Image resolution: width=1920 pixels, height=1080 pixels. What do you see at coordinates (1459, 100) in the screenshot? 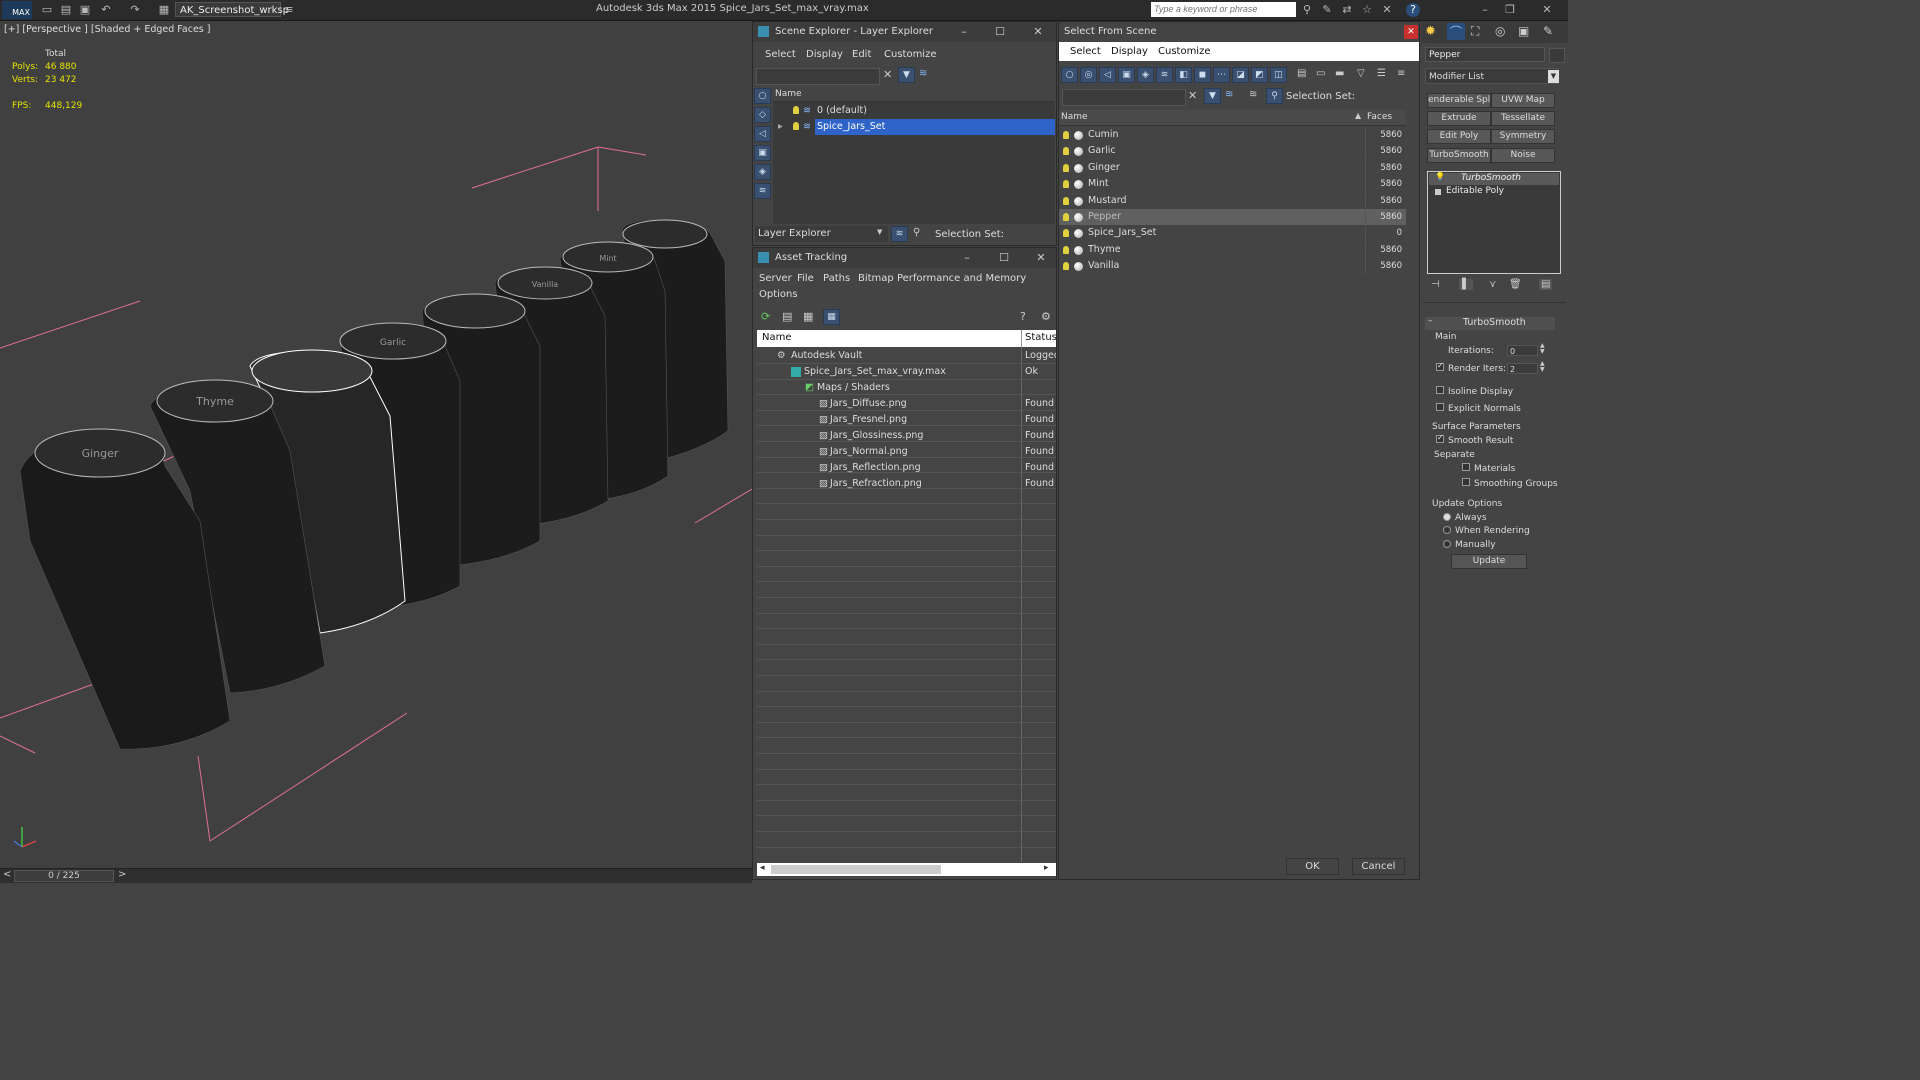
I see `renderable-spline-button: enderable Spli` at bounding box center [1459, 100].